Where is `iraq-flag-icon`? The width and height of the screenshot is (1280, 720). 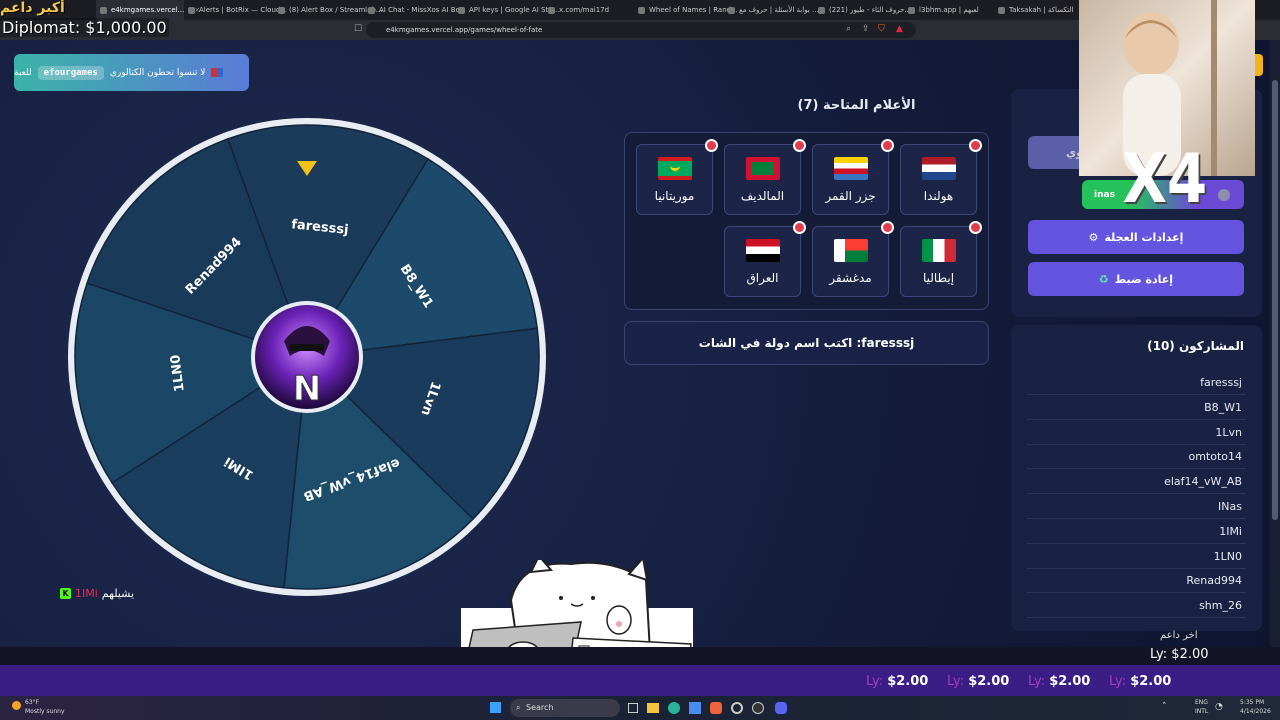 iraq-flag-icon is located at coordinates (763, 250).